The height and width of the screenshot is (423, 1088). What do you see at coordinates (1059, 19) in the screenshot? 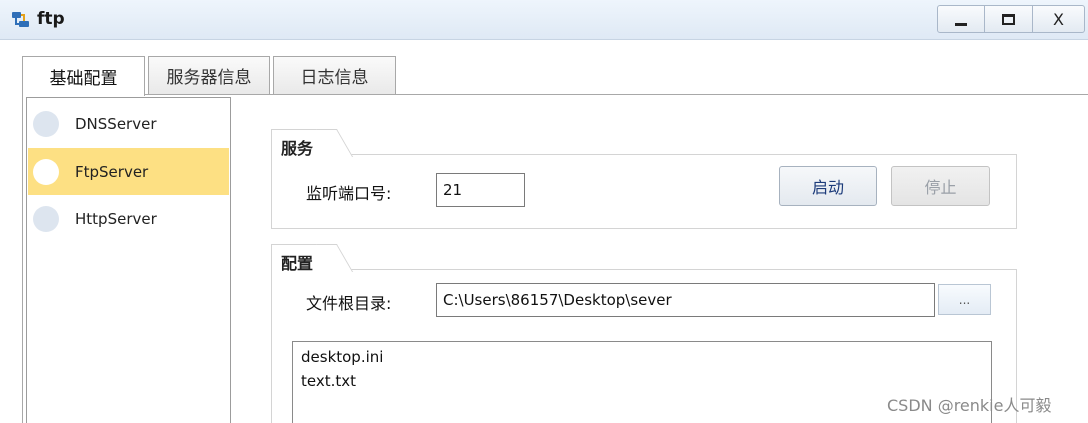
I see `close-button: X` at bounding box center [1059, 19].